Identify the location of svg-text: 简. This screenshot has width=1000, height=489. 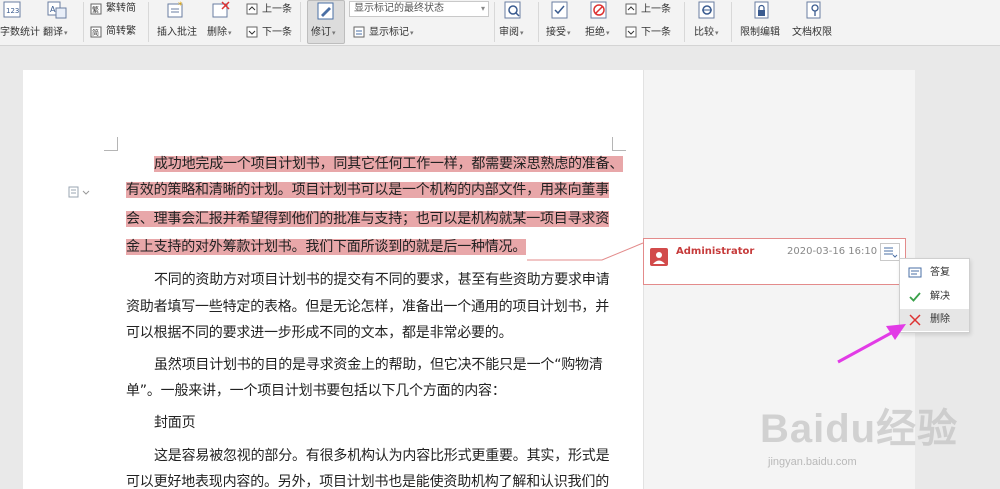
(95, 32).